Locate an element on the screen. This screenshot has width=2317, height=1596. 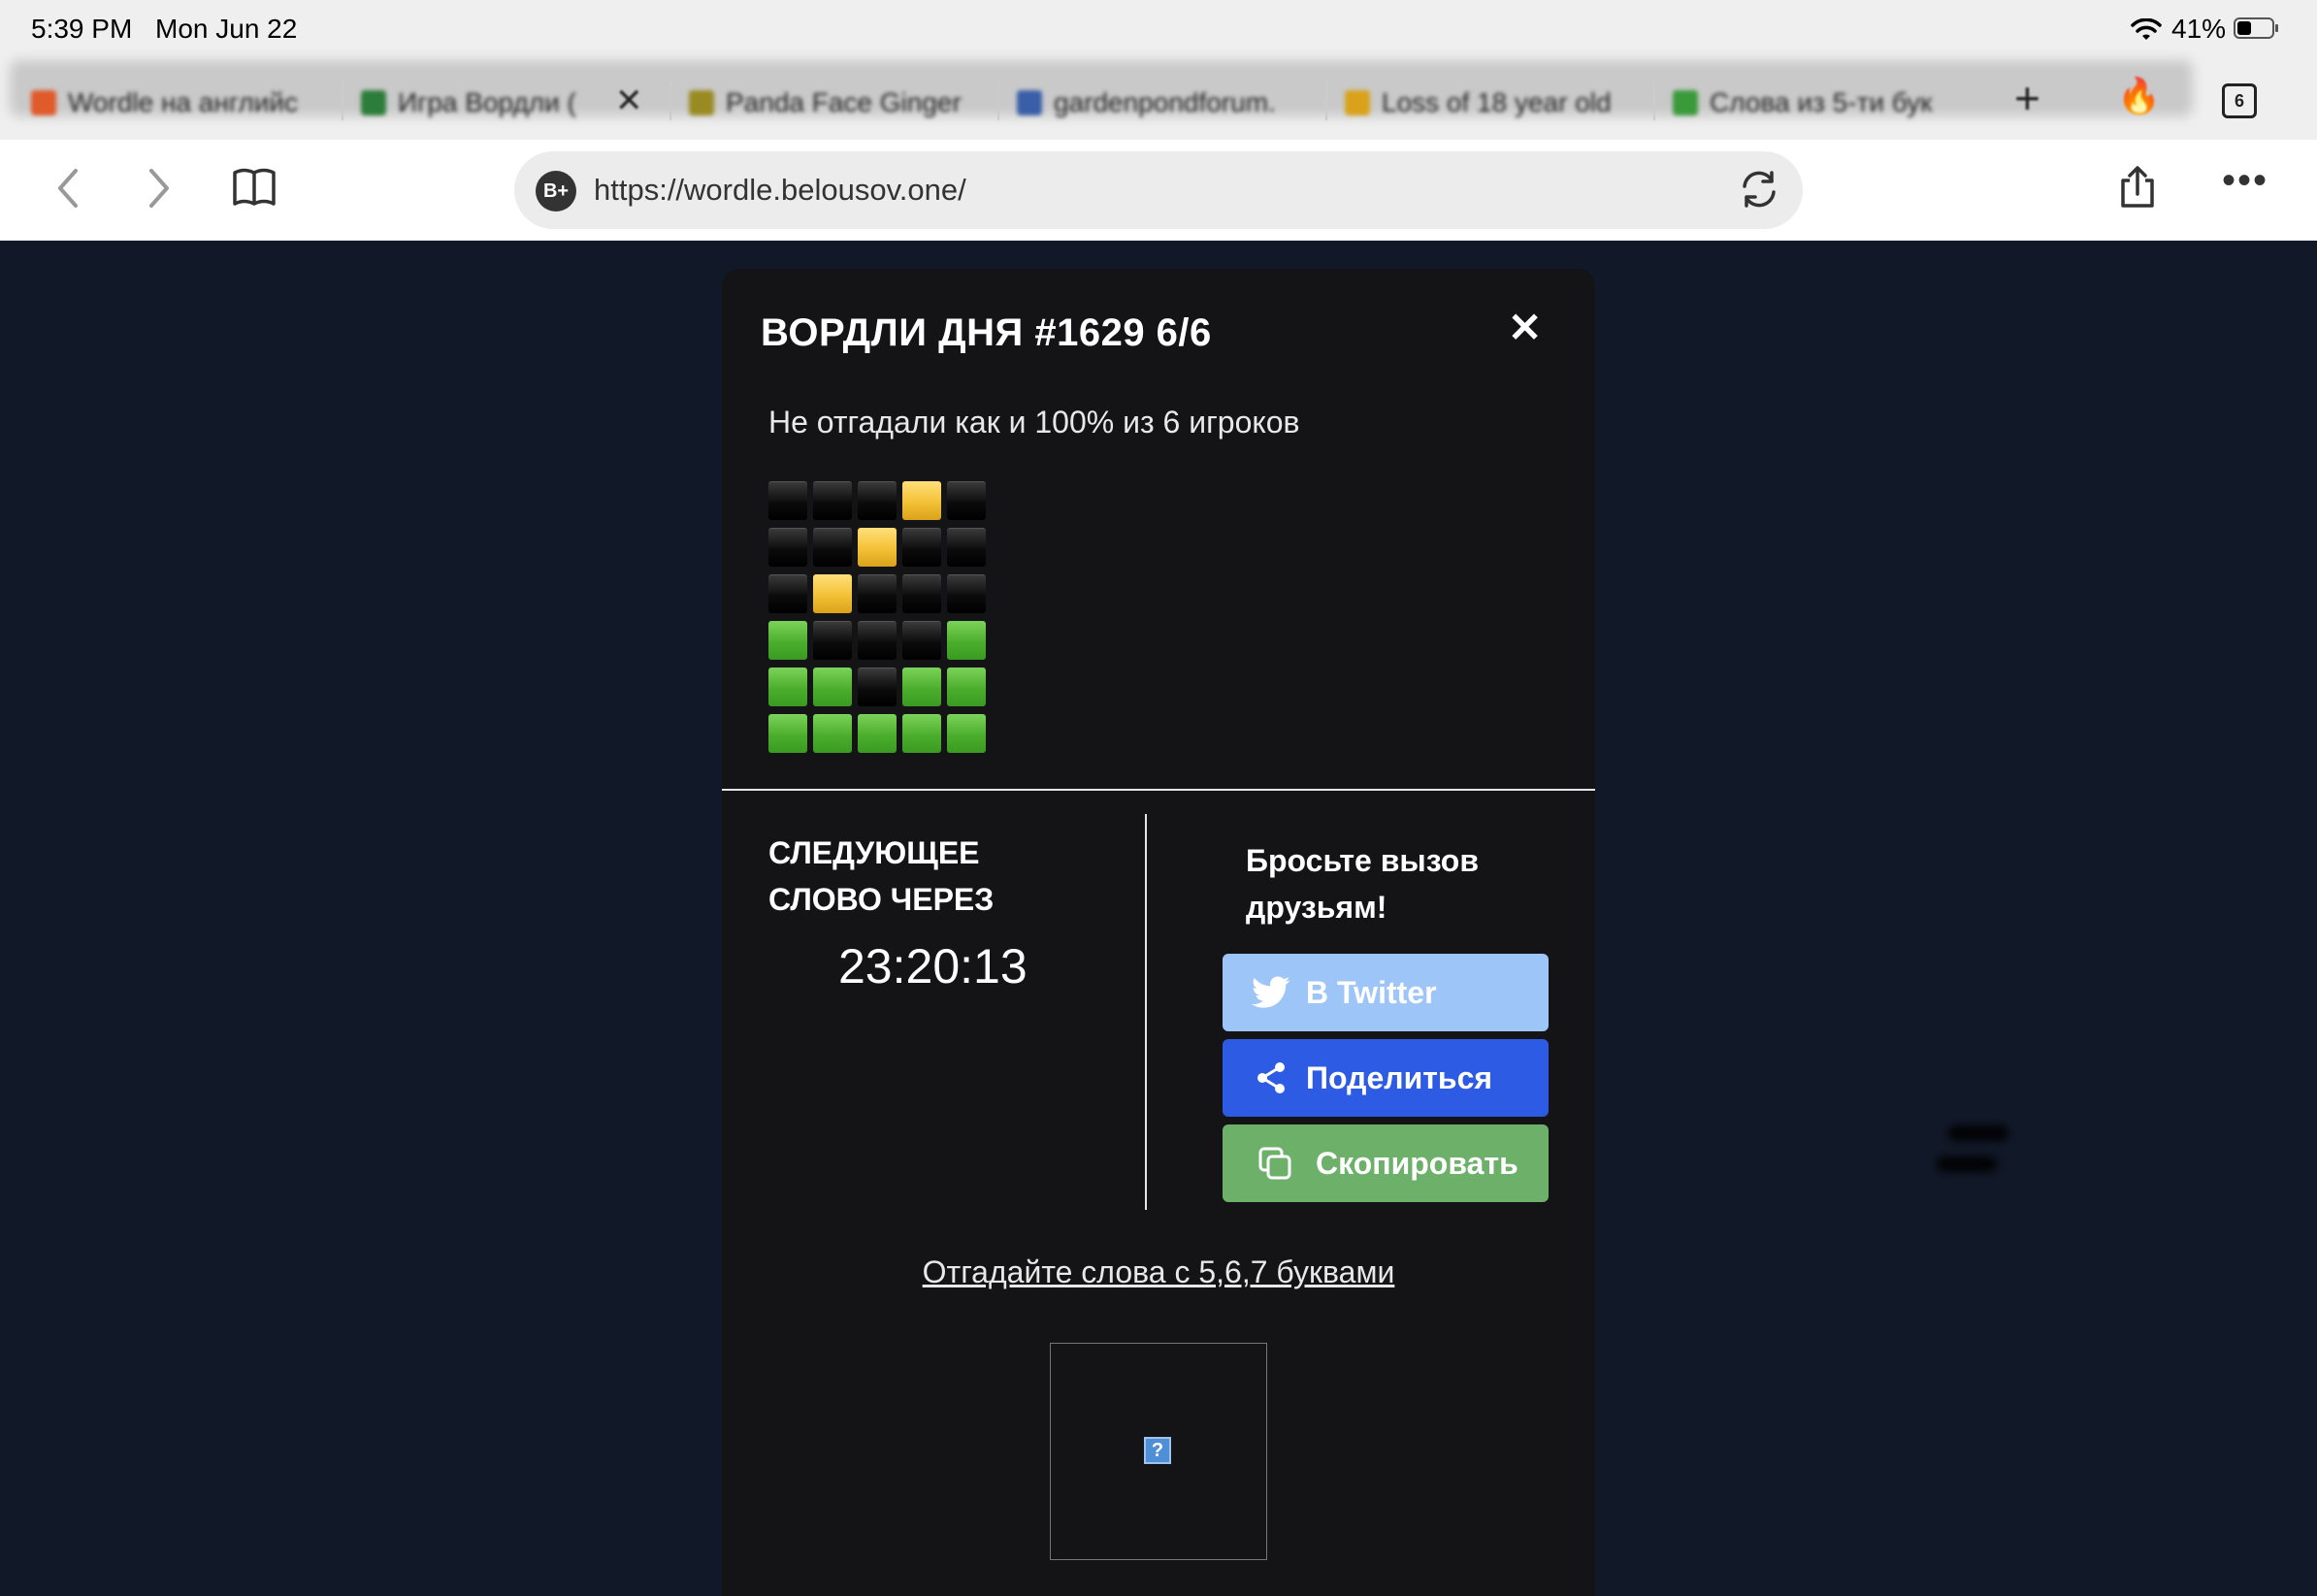
more-words-link: Отгадайте слова с 5,6,7 буквами is located at coordinates (1158, 1272).